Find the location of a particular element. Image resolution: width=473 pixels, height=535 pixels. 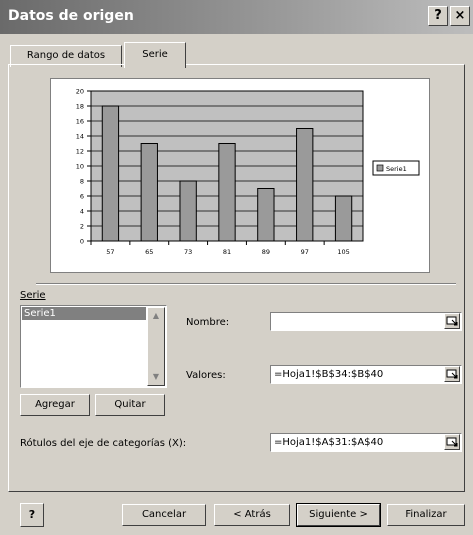

name-collapse-icon is located at coordinates (452, 321).